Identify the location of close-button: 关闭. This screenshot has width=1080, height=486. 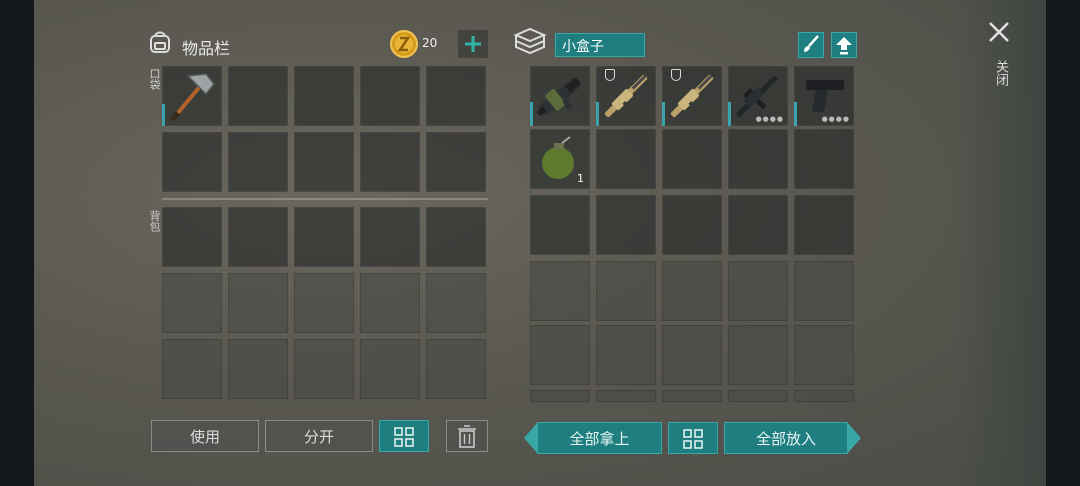
(999, 60).